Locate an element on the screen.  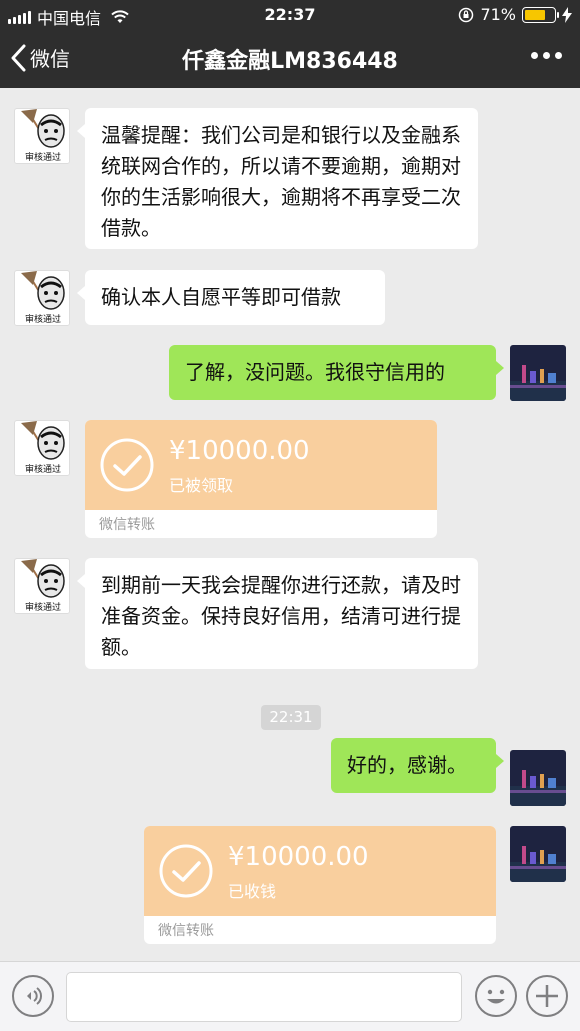
plus-button is located at coordinates (547, 996).